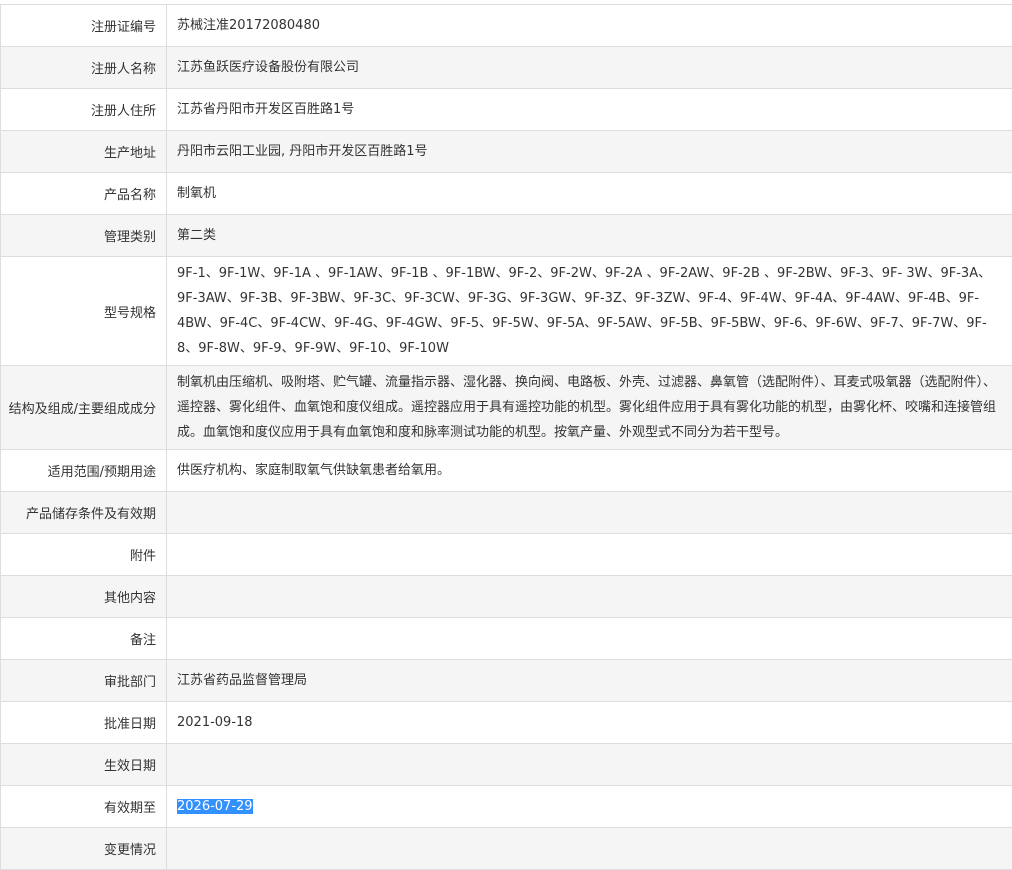 The image size is (1012, 870). I want to click on table-row: 批准日期 2021-09-18, so click(506, 723).